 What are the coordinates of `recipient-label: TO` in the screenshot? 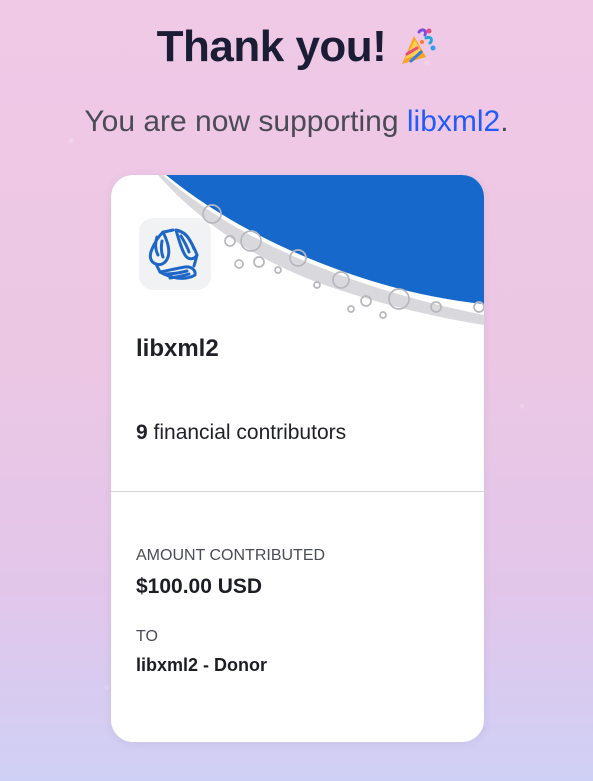 It's located at (147, 636).